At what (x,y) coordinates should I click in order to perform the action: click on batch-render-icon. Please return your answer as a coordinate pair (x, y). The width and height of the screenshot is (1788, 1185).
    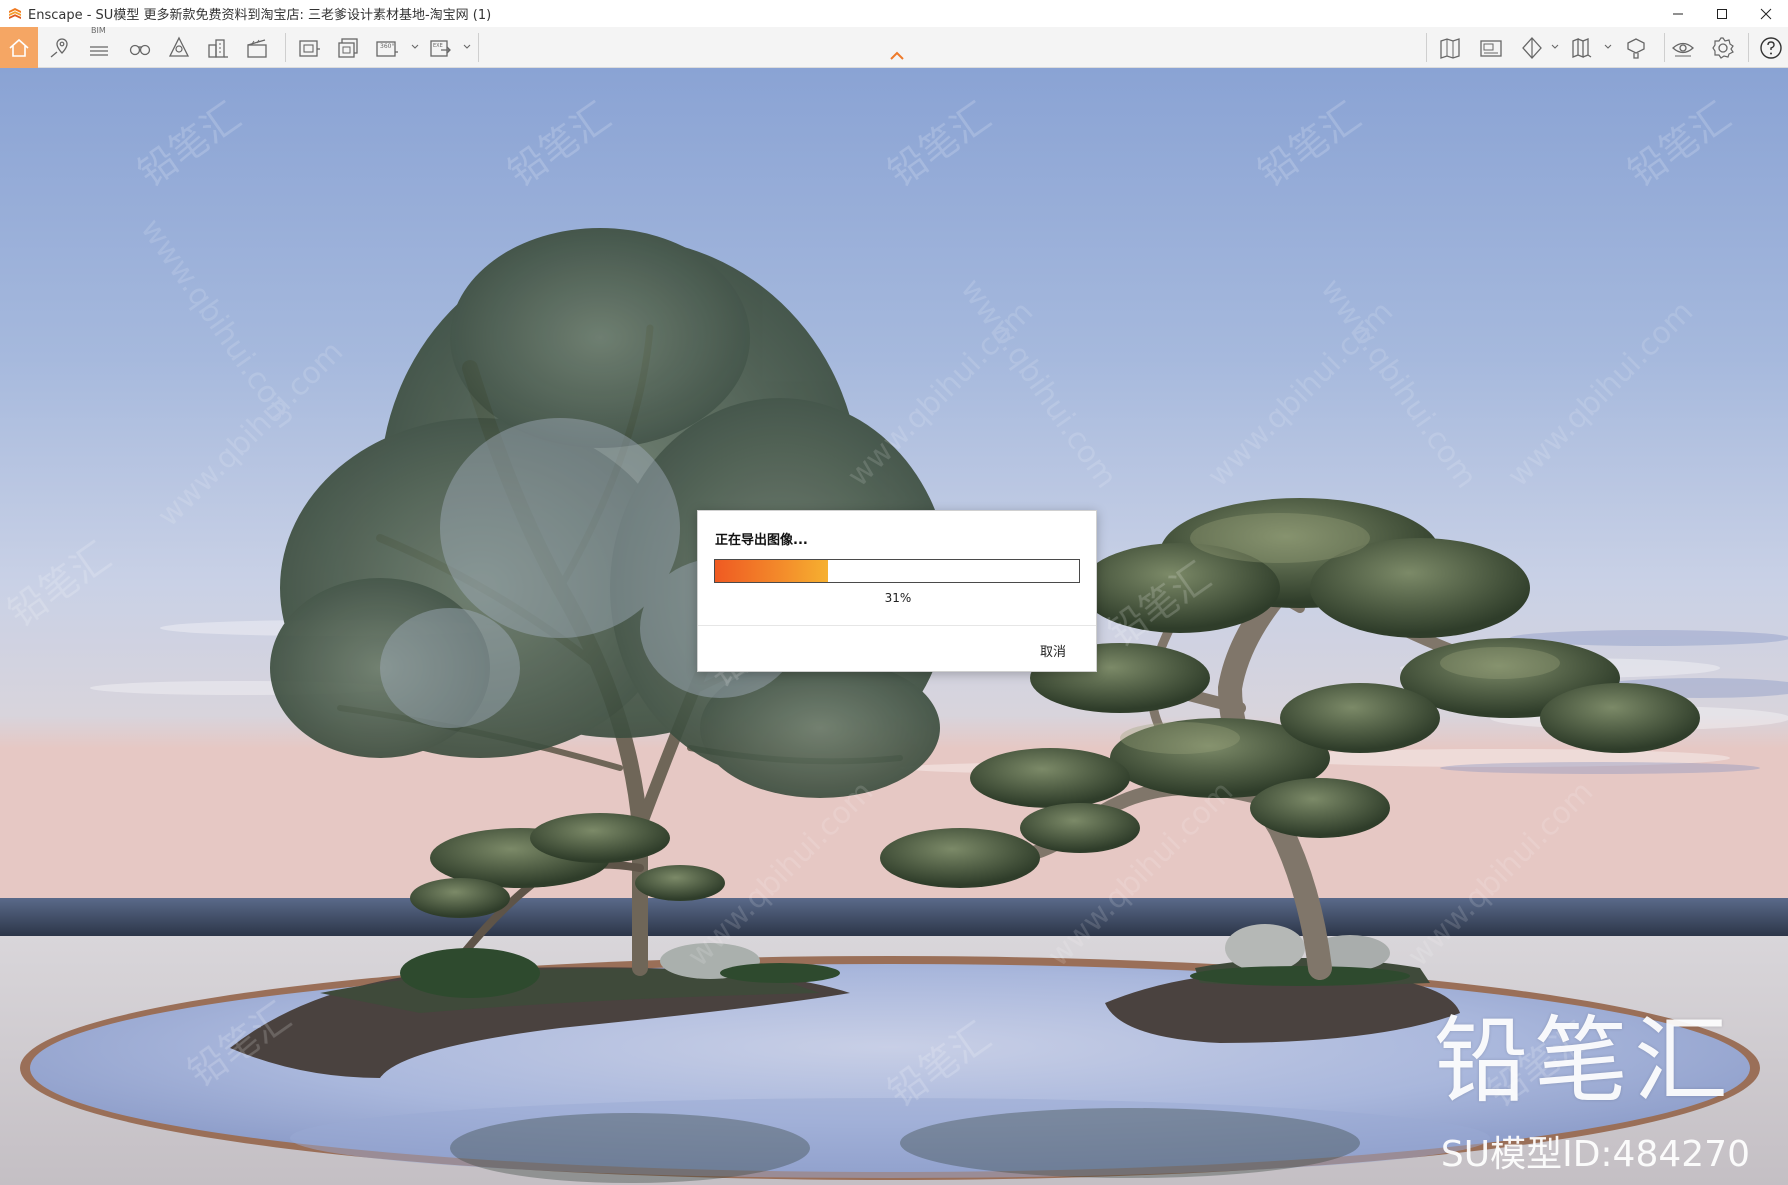
    Looking at the image, I should click on (348, 47).